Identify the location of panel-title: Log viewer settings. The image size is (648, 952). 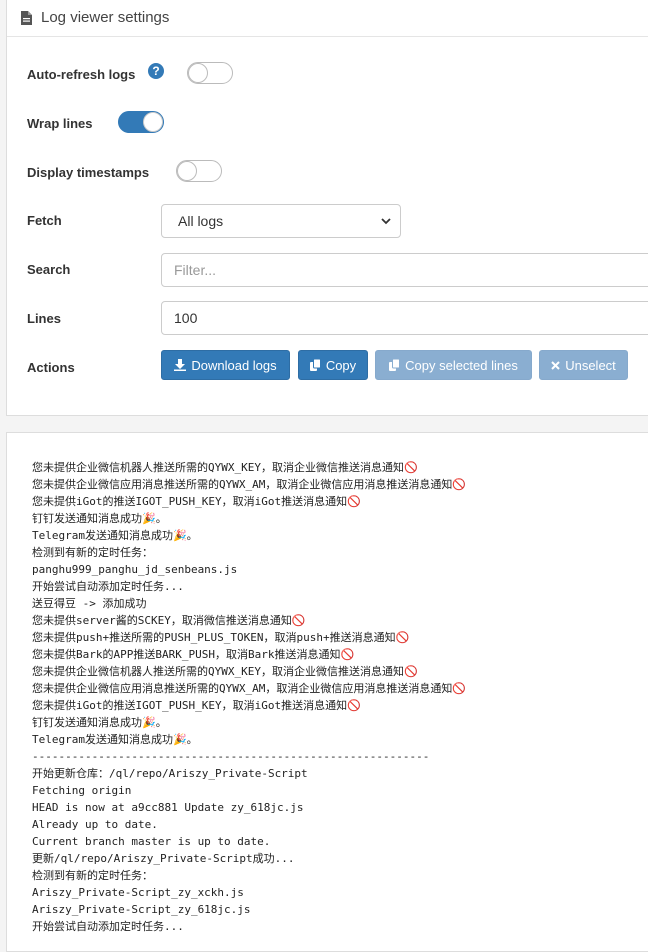
(105, 17).